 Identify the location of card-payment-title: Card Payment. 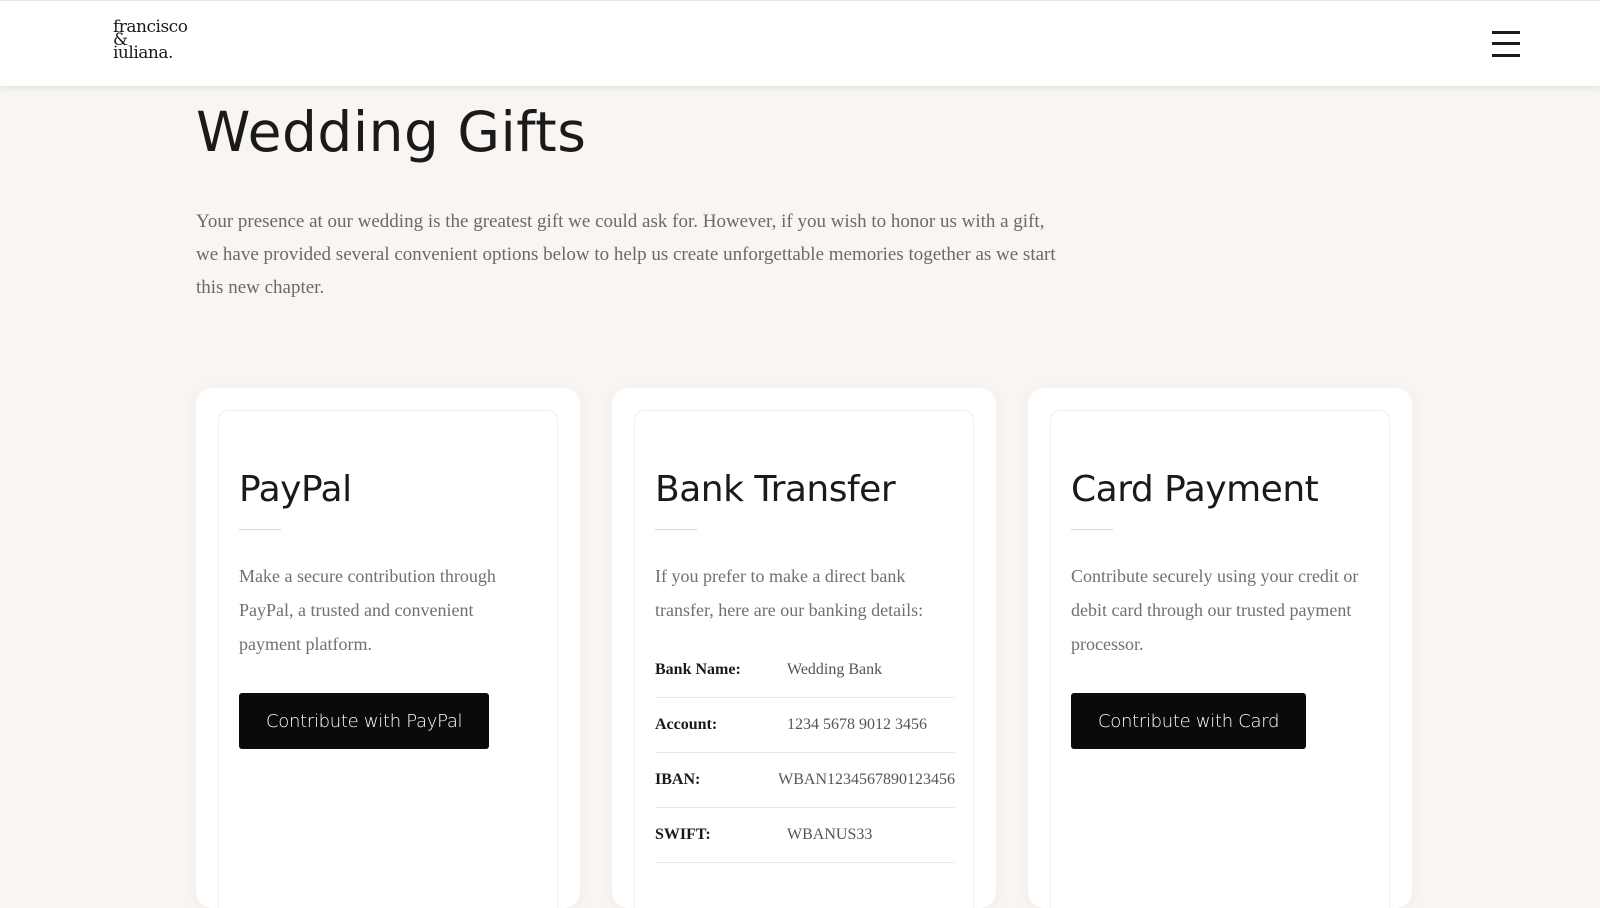
(1195, 489).